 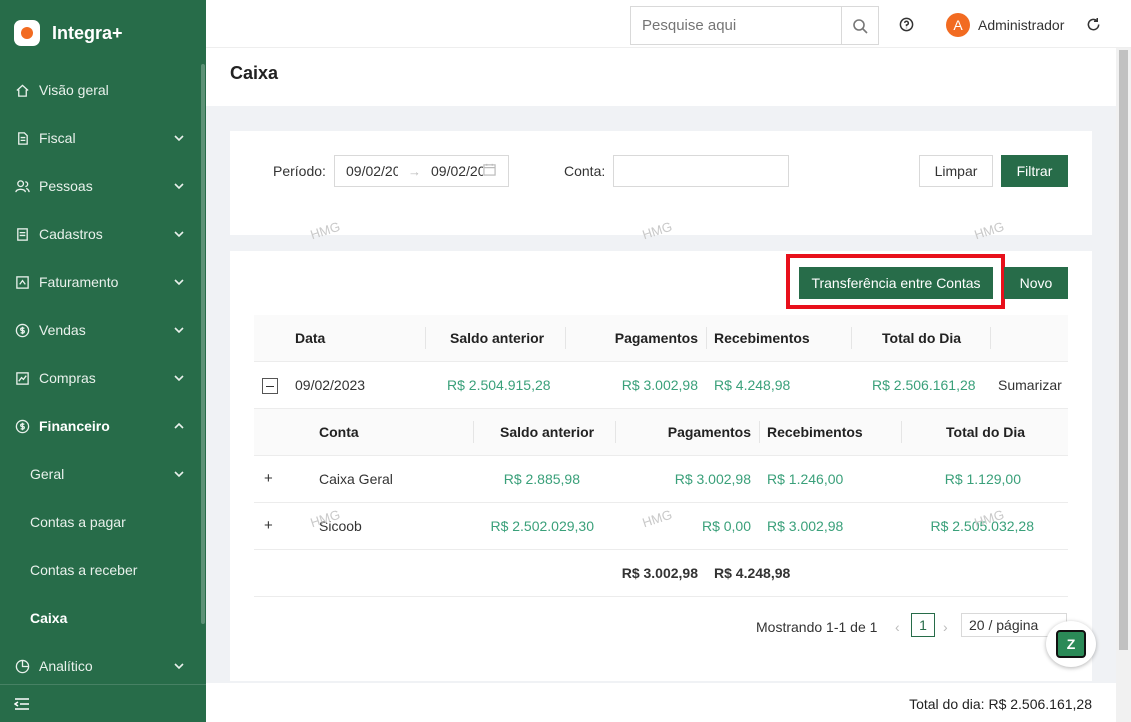 What do you see at coordinates (47, 474) in the screenshot?
I see `sidebar-item-label: Geral` at bounding box center [47, 474].